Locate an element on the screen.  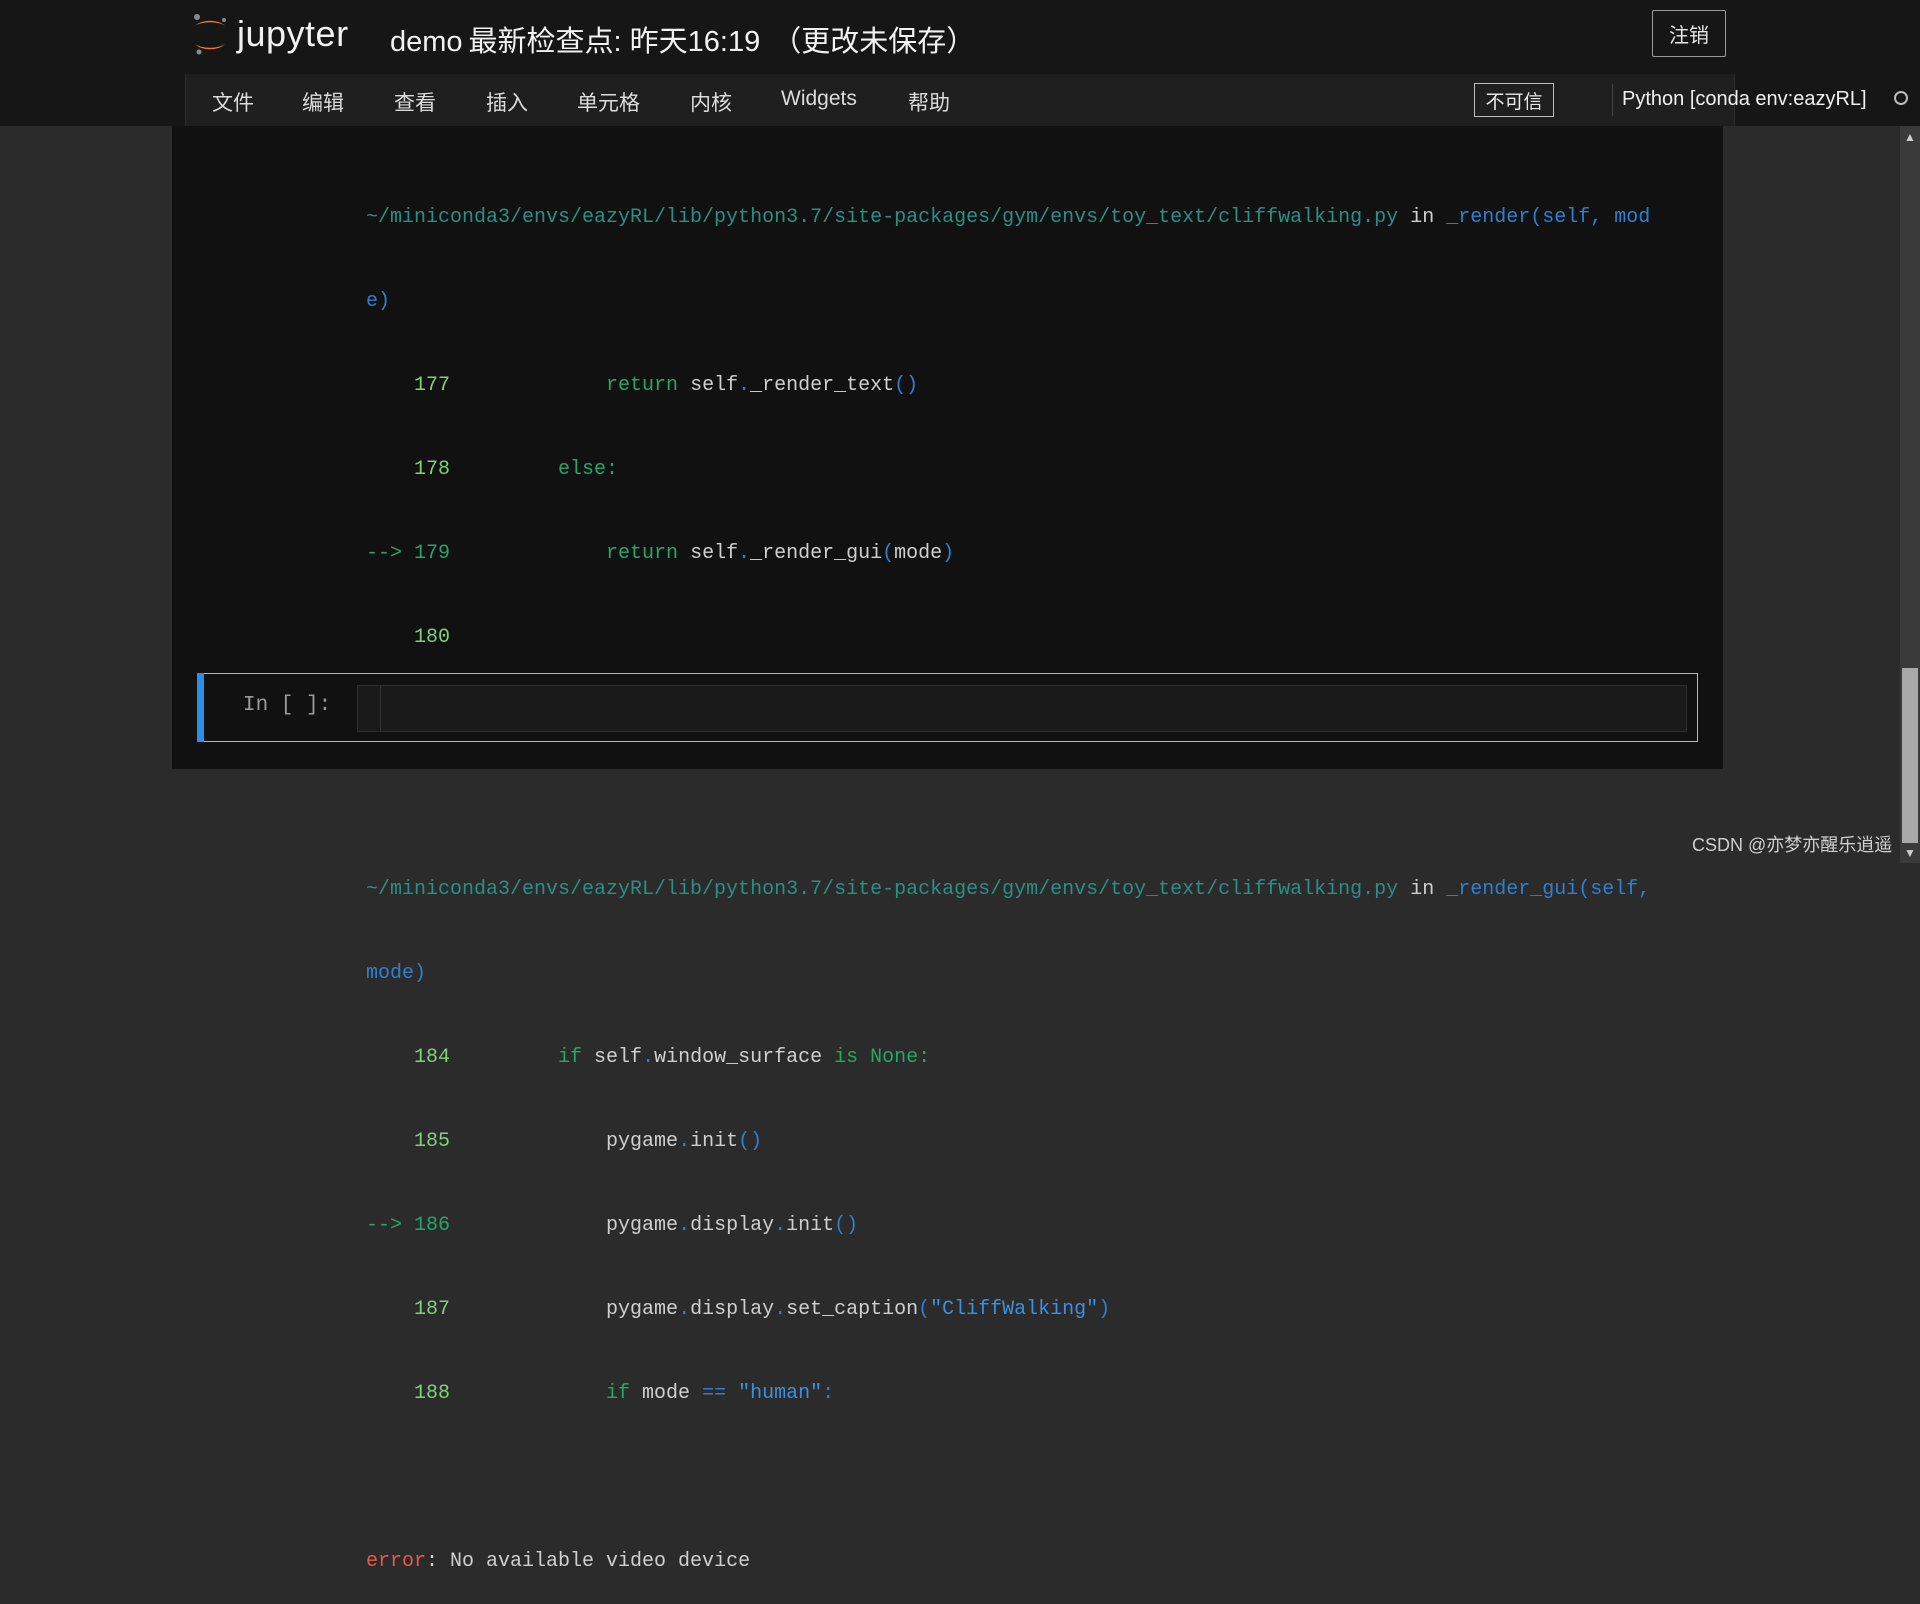
code-editor is located at coordinates (1022, 708).